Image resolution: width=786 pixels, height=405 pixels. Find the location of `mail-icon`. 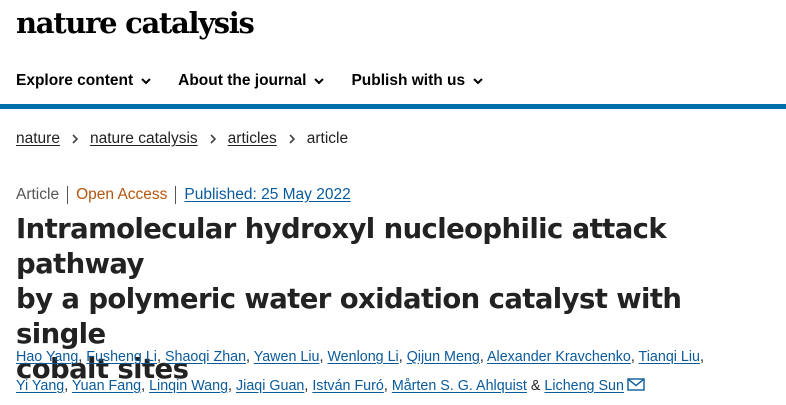

mail-icon is located at coordinates (636, 384).